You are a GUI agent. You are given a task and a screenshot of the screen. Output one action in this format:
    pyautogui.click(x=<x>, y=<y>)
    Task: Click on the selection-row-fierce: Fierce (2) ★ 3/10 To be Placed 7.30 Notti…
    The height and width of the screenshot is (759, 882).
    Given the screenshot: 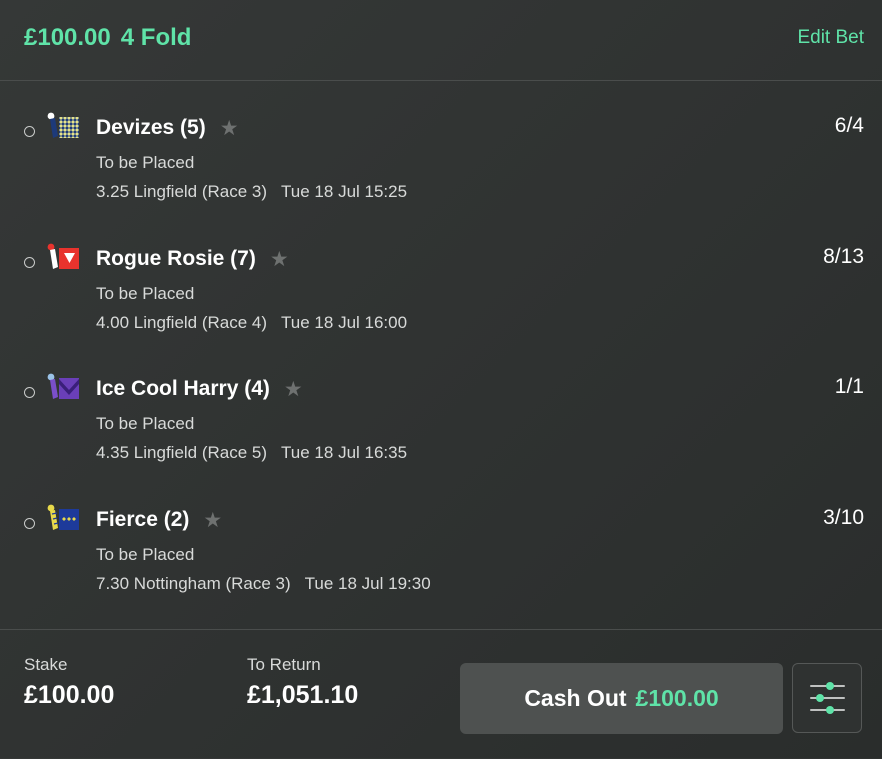 What is the action you would take?
    pyautogui.click(x=441, y=551)
    